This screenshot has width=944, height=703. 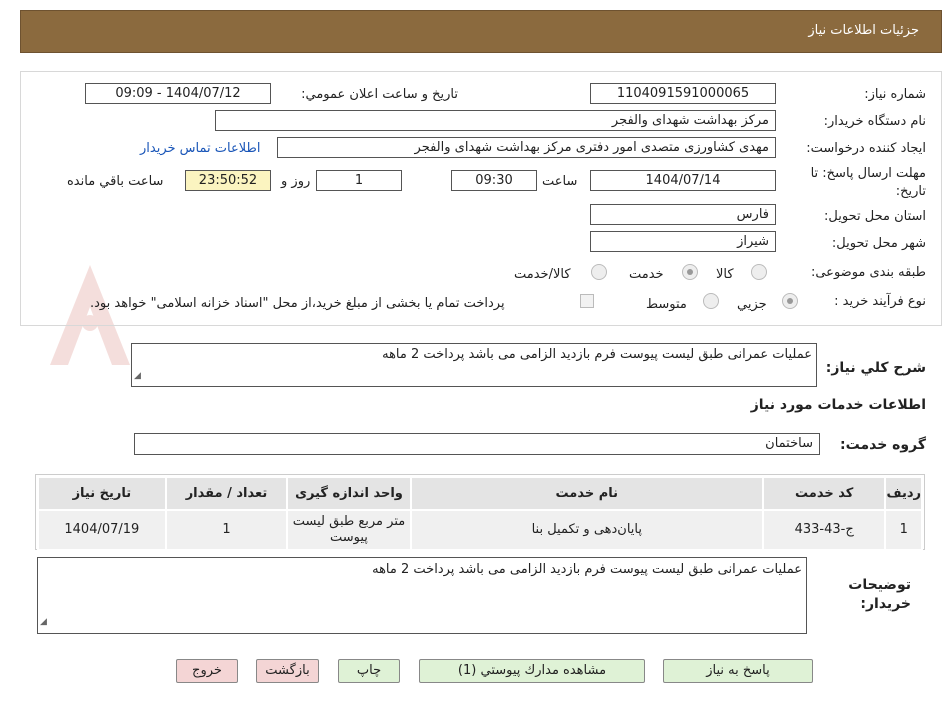 What do you see at coordinates (824, 530) in the screenshot?
I see `cell-service-code: ج-43-433` at bounding box center [824, 530].